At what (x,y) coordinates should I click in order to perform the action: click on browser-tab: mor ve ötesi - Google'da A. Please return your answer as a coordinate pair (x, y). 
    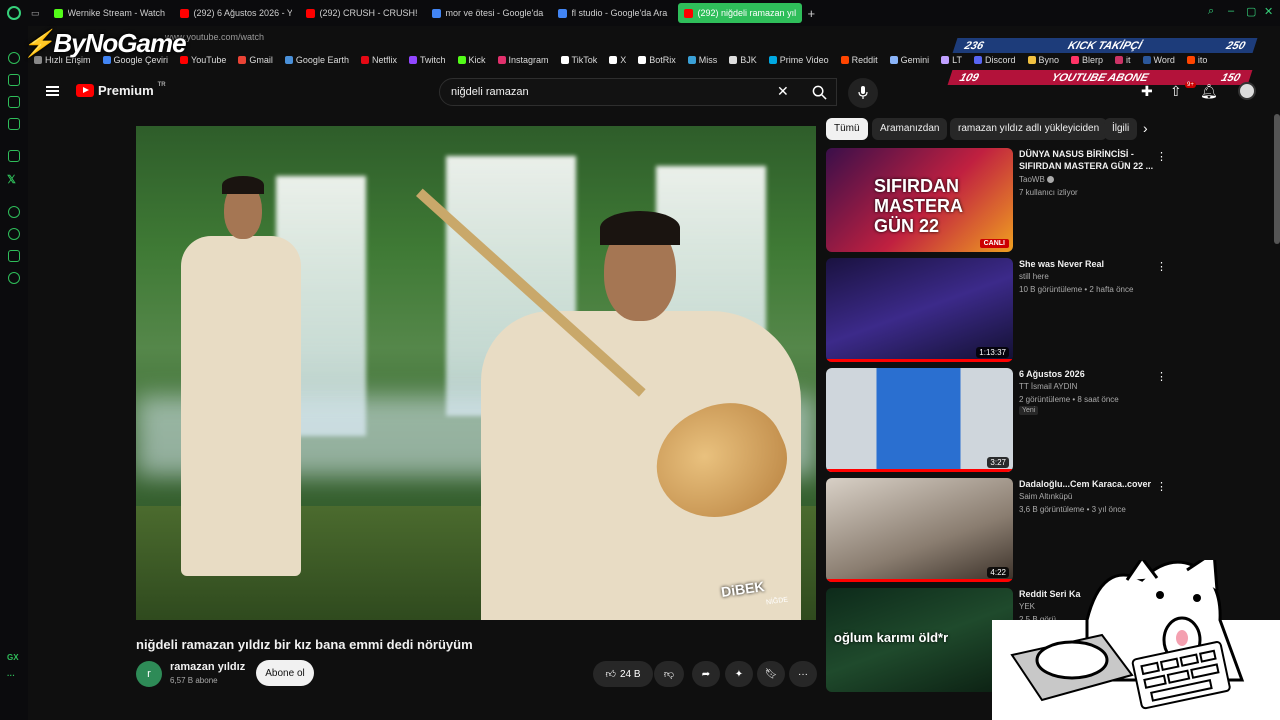
    Looking at the image, I should click on (488, 13).